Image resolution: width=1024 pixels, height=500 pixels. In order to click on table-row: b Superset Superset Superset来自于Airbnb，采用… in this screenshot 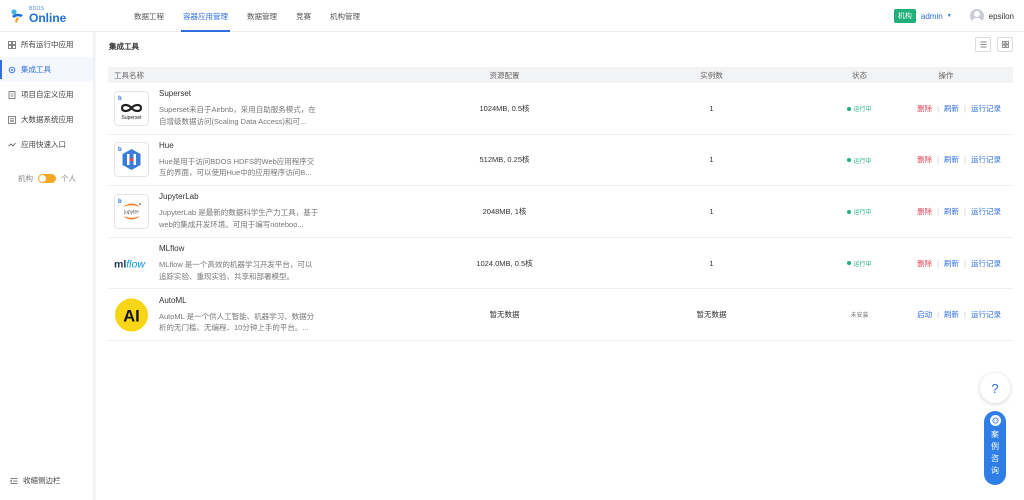, I will do `click(560, 109)`.